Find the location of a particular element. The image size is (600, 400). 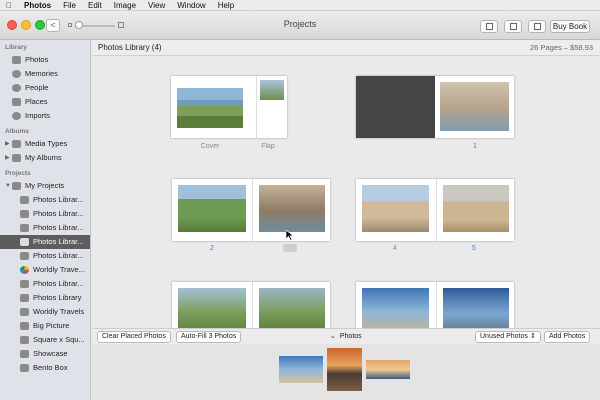

sidebar-item-people: People is located at coordinates (45, 88).